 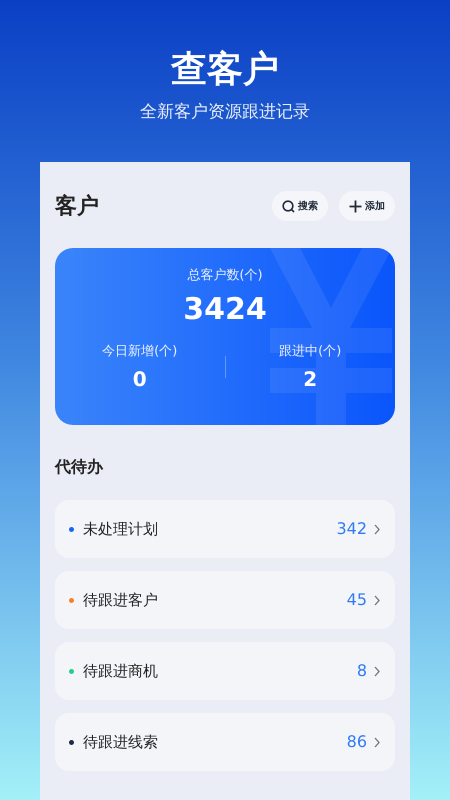 What do you see at coordinates (351, 529) in the screenshot?
I see `row-count: 342` at bounding box center [351, 529].